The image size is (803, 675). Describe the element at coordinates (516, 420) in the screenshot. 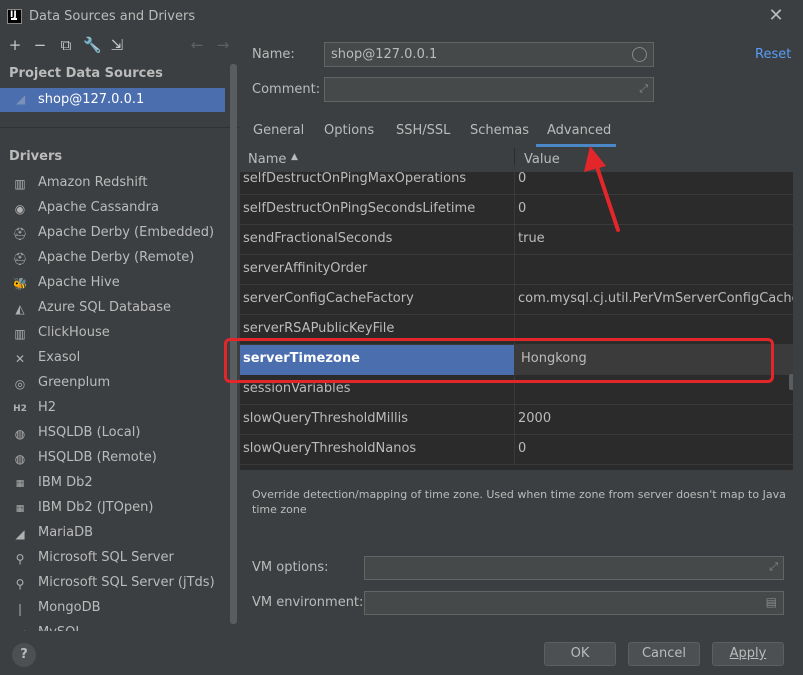

I see `table-row: slowQueryThresholdMillis 2000` at that location.